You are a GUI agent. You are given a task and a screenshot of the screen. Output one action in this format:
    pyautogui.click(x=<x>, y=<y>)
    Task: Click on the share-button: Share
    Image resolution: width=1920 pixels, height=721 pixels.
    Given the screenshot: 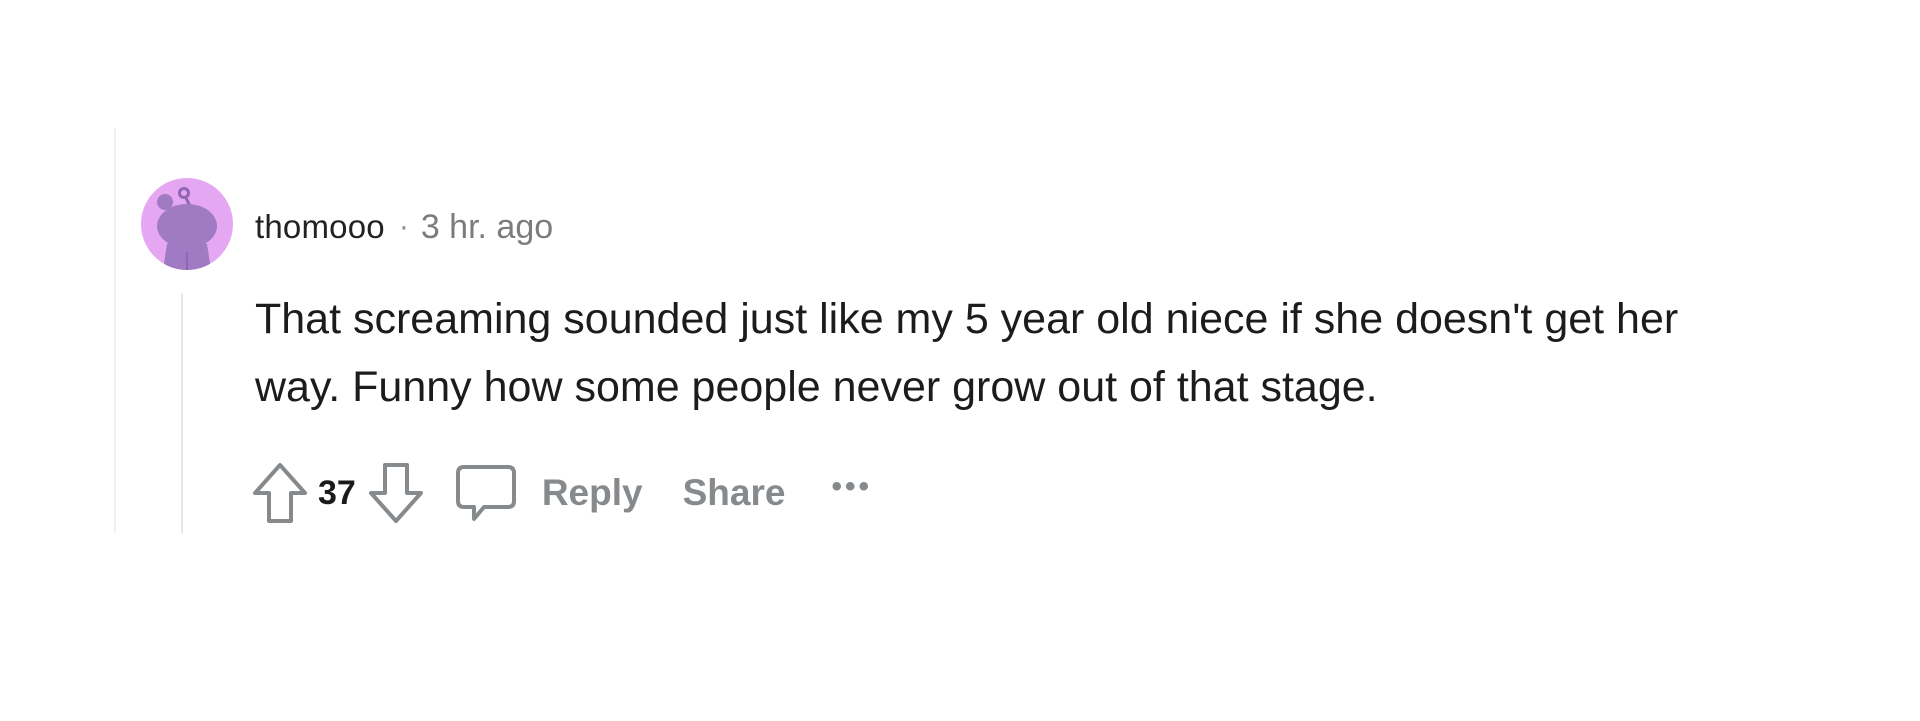 What is the action you would take?
    pyautogui.click(x=734, y=493)
    